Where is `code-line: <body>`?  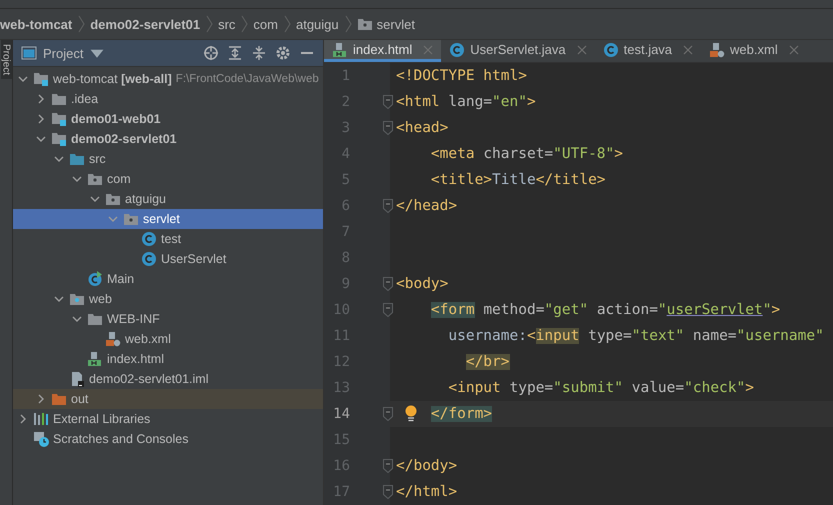 code-line: <body> is located at coordinates (422, 284).